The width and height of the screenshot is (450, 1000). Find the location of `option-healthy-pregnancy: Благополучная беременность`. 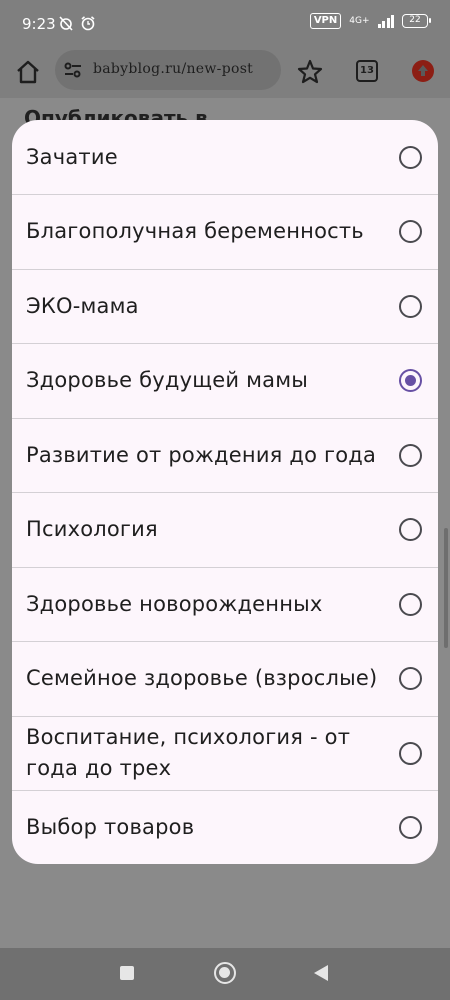

option-healthy-pregnancy: Благополучная беременность is located at coordinates (225, 232).